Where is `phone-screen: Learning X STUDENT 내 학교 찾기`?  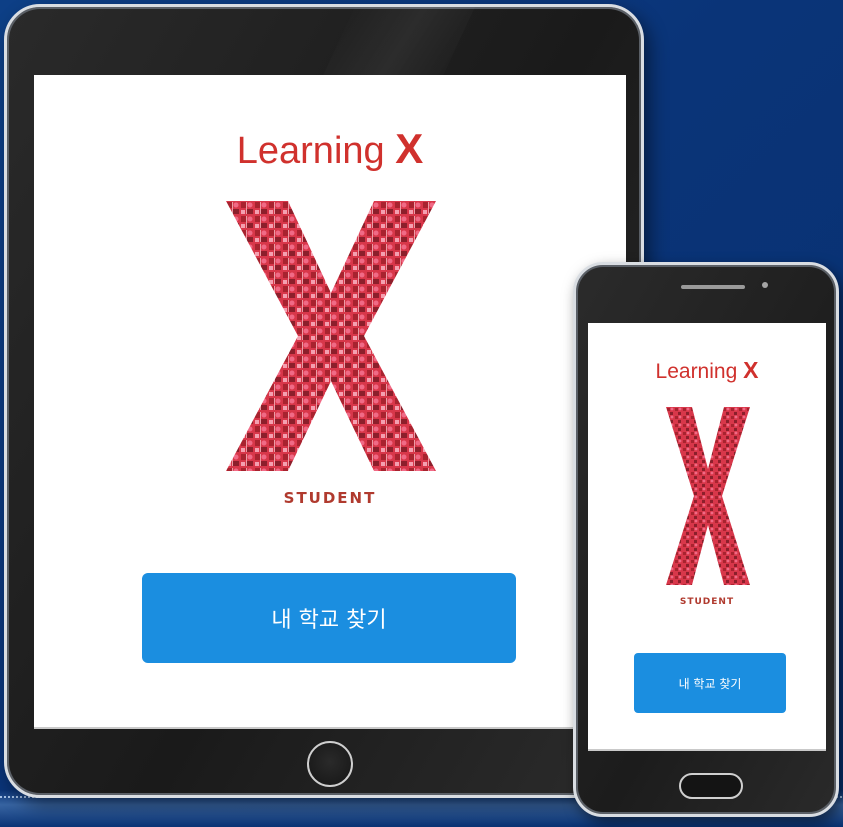 phone-screen: Learning X STUDENT 내 학교 찾기 is located at coordinates (707, 537).